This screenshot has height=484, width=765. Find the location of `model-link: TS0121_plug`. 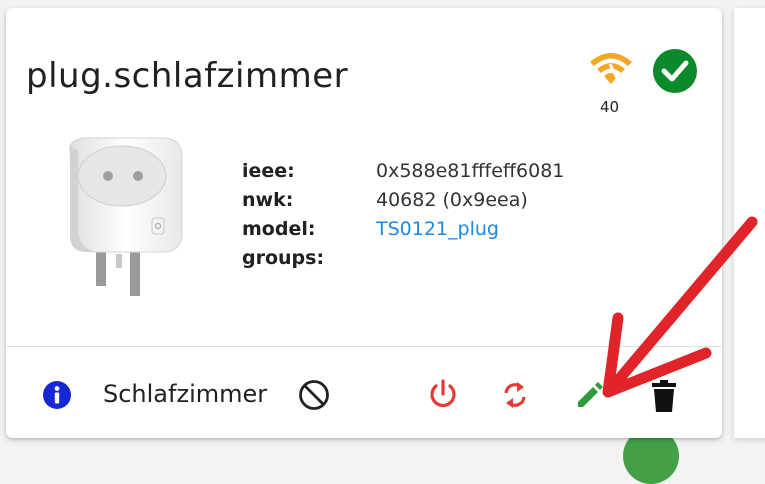

model-link: TS0121_plug is located at coordinates (496, 229).